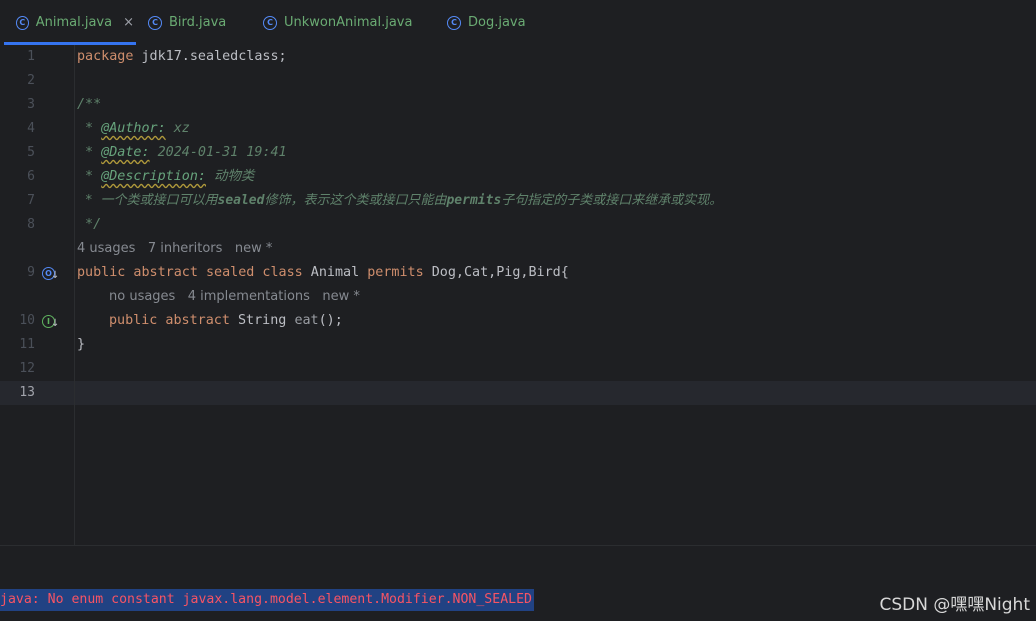  What do you see at coordinates (210, 56) in the screenshot?
I see `package-name: jdk17.sealedclass;` at bounding box center [210, 56].